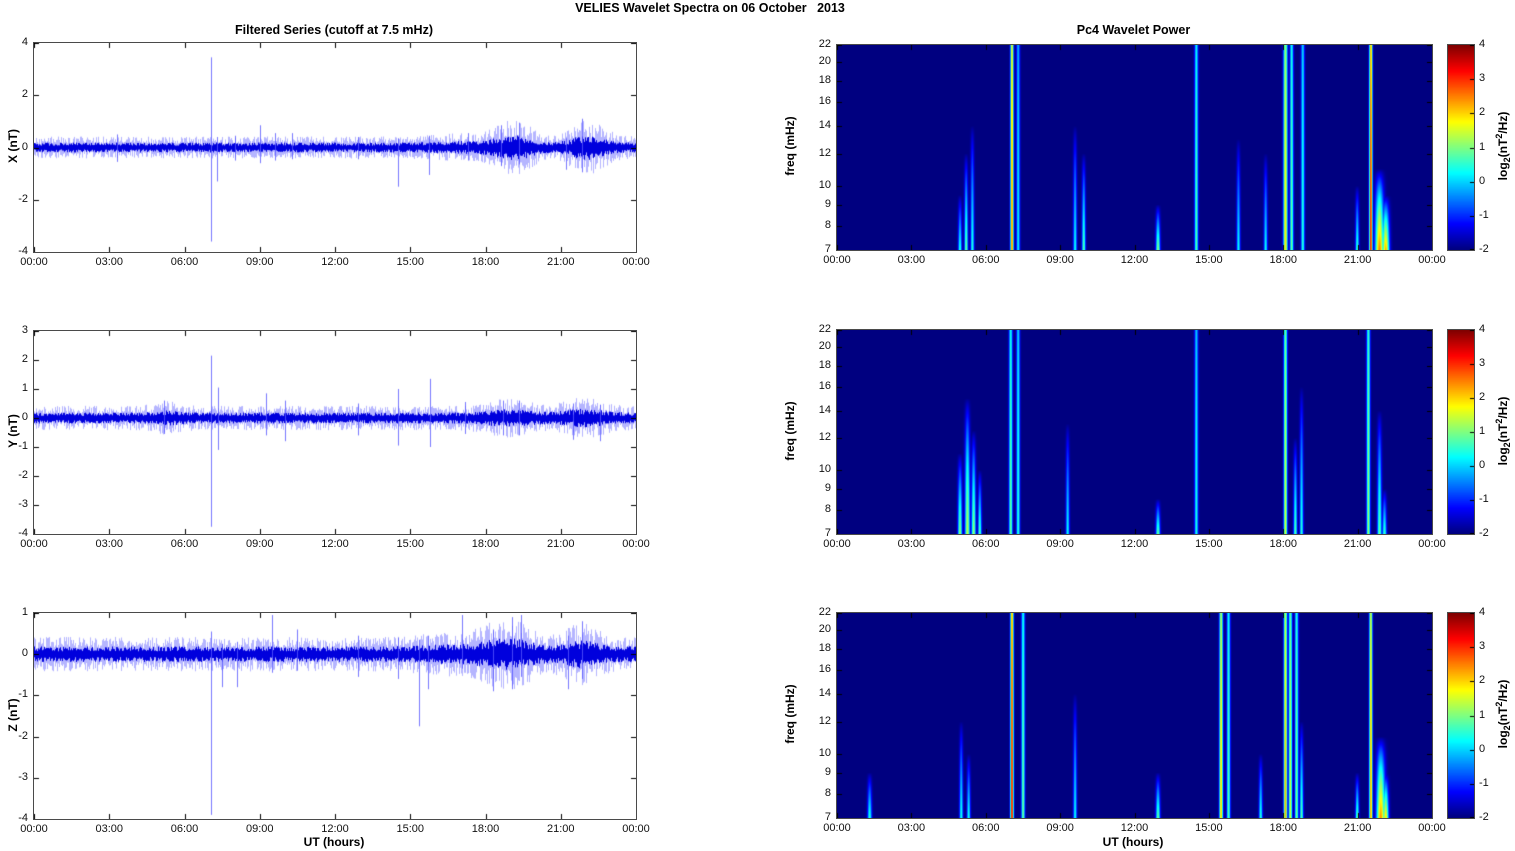 Image resolution: width=1515 pixels, height=851 pixels. I want to click on colorbar-wav-z: 4 3 2 1 0 -1 -2, so click(1468, 714).